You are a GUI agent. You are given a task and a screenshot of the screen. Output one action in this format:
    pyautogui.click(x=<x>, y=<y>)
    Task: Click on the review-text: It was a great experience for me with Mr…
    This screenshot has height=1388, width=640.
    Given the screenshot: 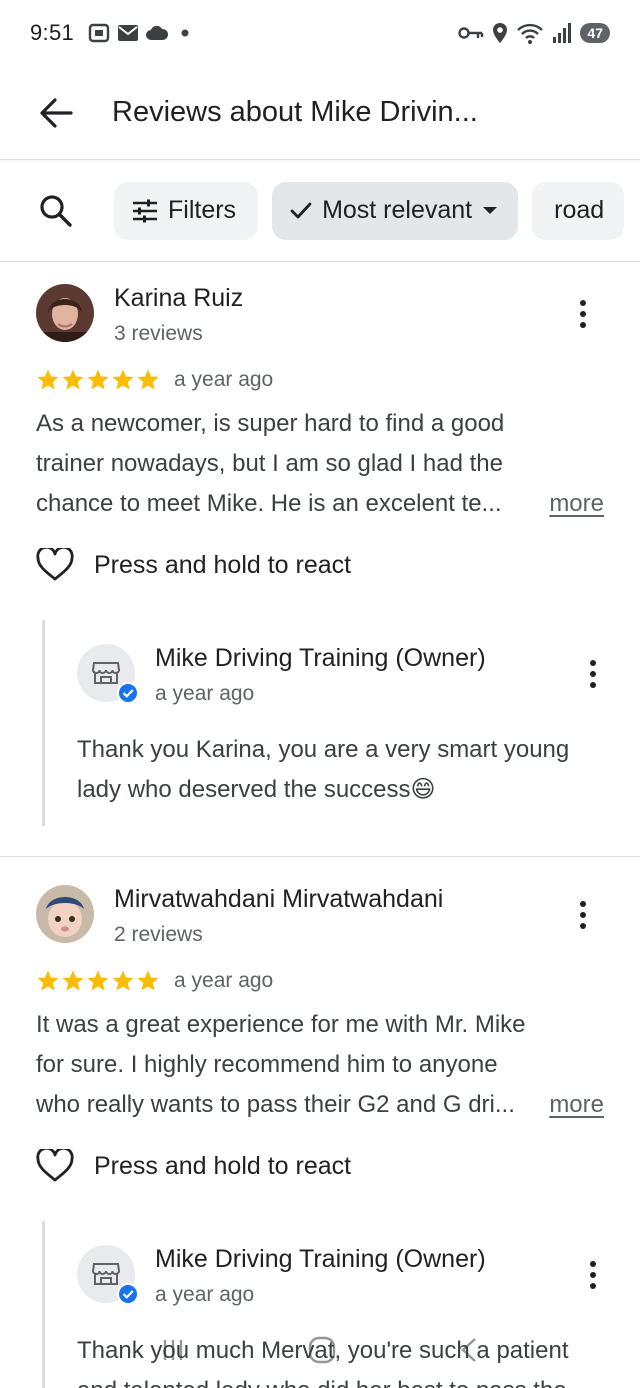 What is the action you would take?
    pyautogui.click(x=326, y=1065)
    